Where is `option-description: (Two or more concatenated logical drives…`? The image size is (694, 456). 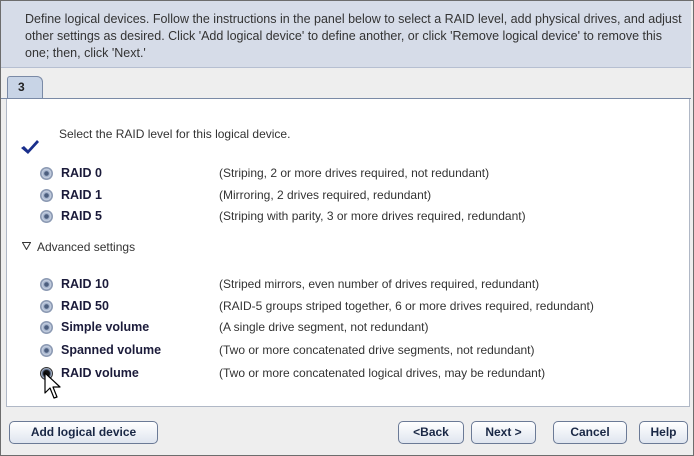
option-description: (Two or more concatenated logical drives… is located at coordinates (382, 373).